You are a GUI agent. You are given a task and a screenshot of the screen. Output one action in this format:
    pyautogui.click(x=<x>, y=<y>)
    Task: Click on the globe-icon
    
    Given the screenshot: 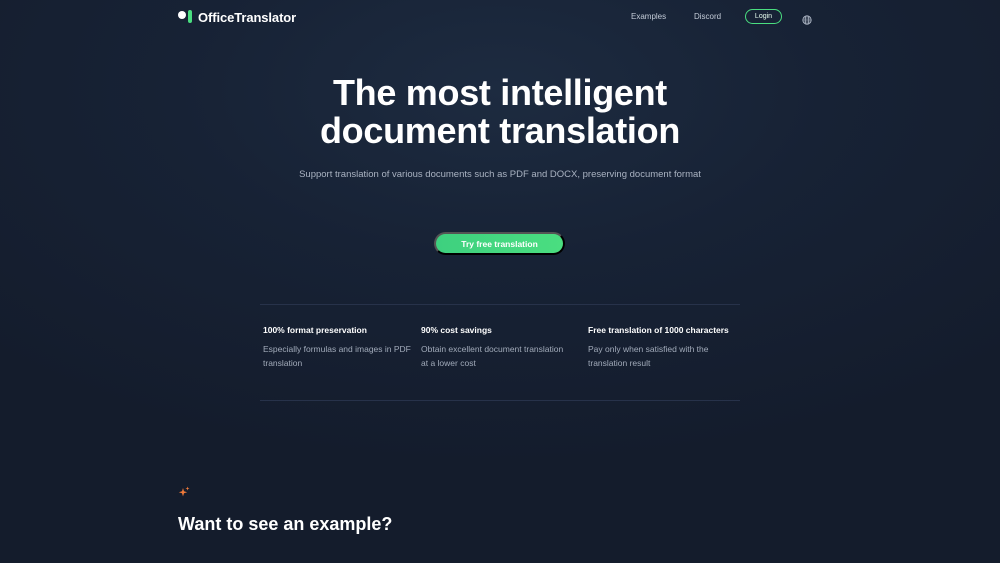 What is the action you would take?
    pyautogui.click(x=807, y=18)
    